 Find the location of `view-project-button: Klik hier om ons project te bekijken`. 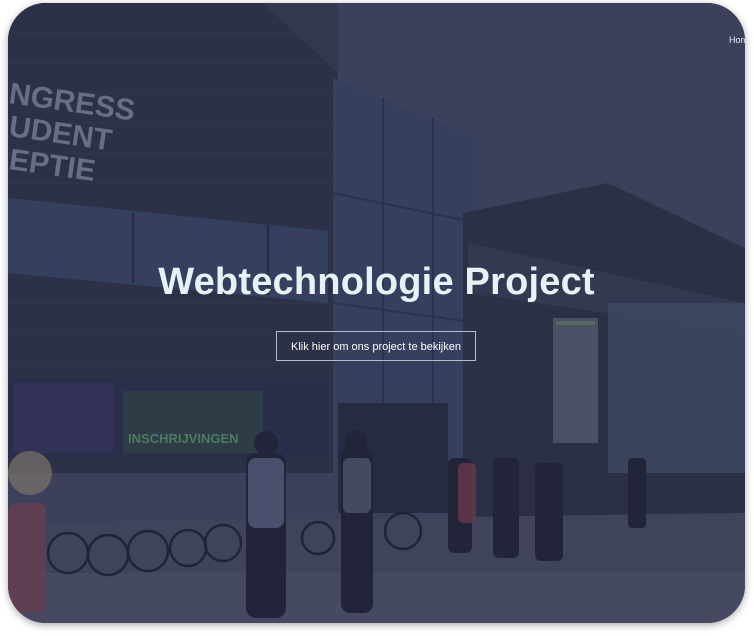

view-project-button: Klik hier om ons project te bekijken is located at coordinates (376, 346).